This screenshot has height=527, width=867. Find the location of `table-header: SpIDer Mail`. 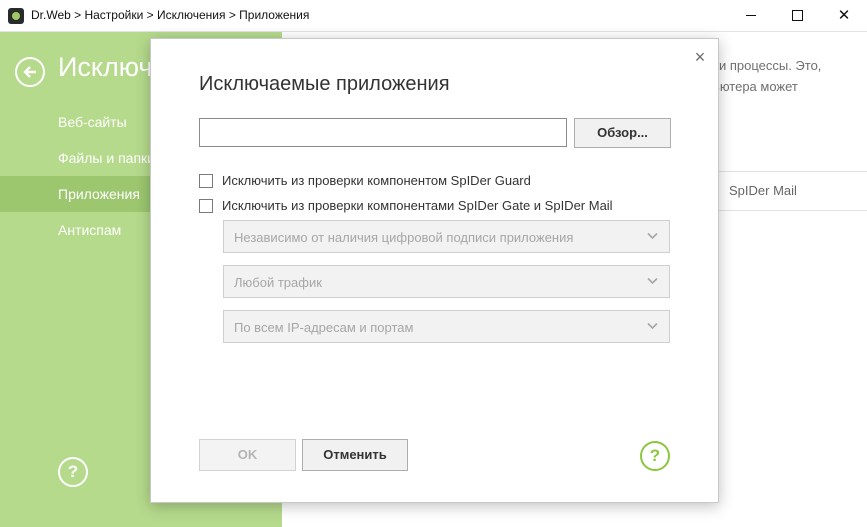

table-header: SpIDer Mail is located at coordinates (787, 191).